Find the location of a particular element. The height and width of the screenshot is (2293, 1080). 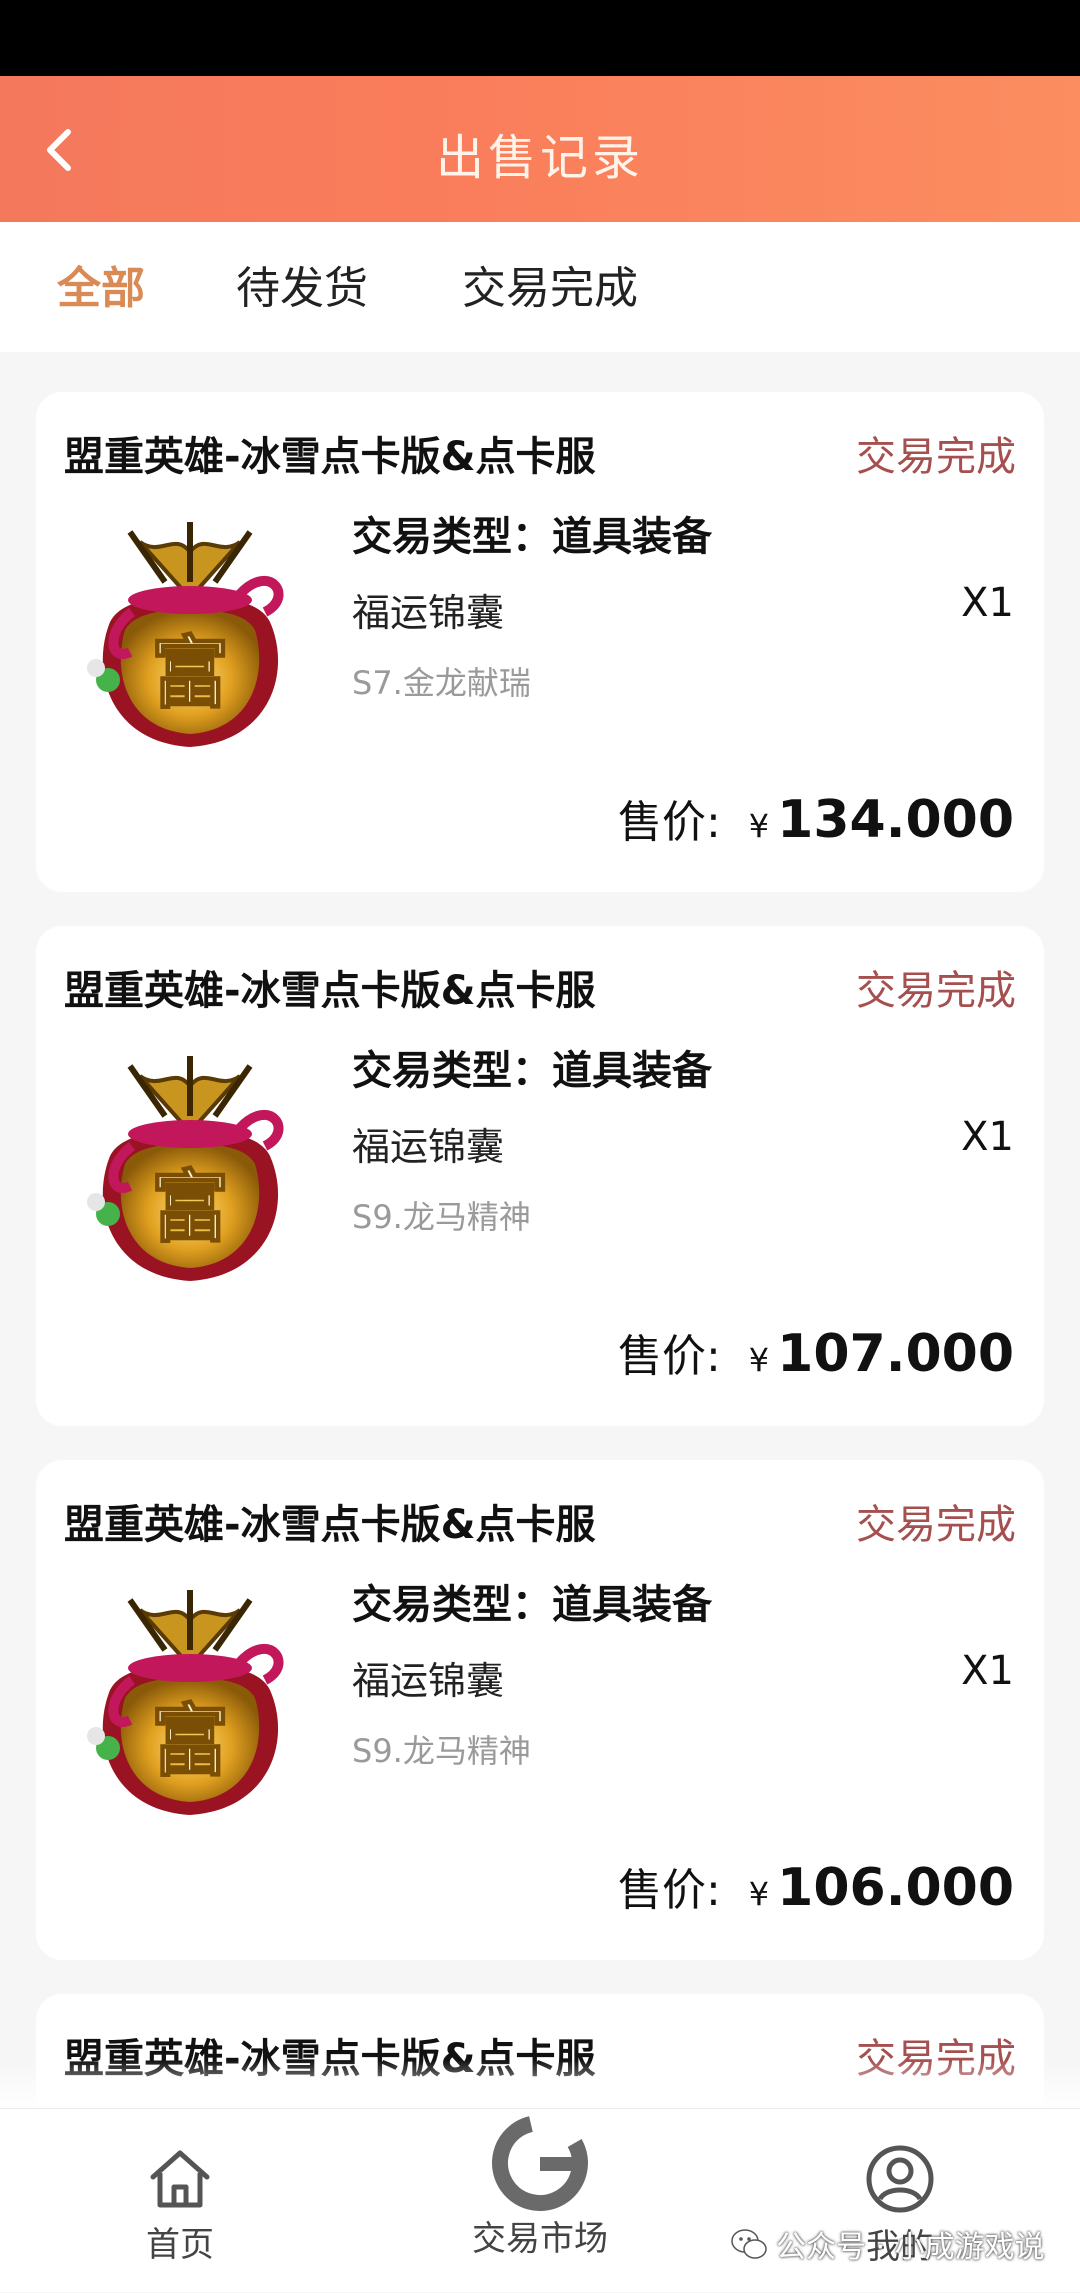

tab-all: 全部 is located at coordinates (101, 284).